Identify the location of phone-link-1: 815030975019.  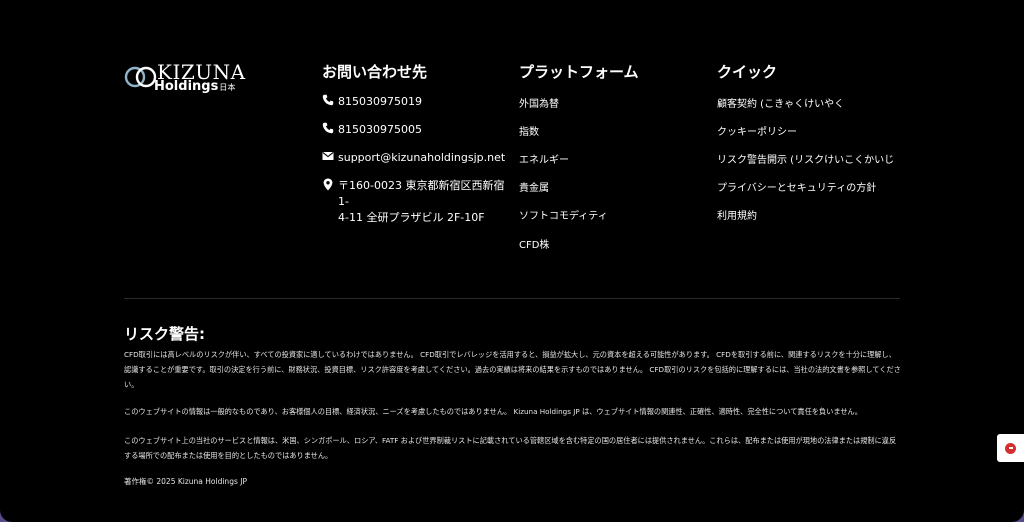
(372, 102).